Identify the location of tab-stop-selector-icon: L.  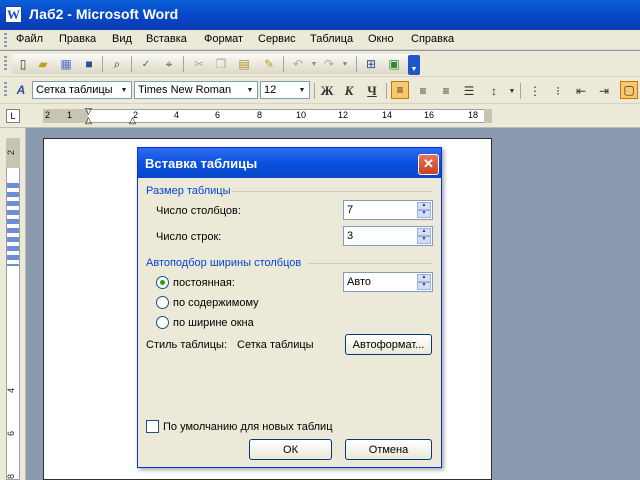
(13, 116).